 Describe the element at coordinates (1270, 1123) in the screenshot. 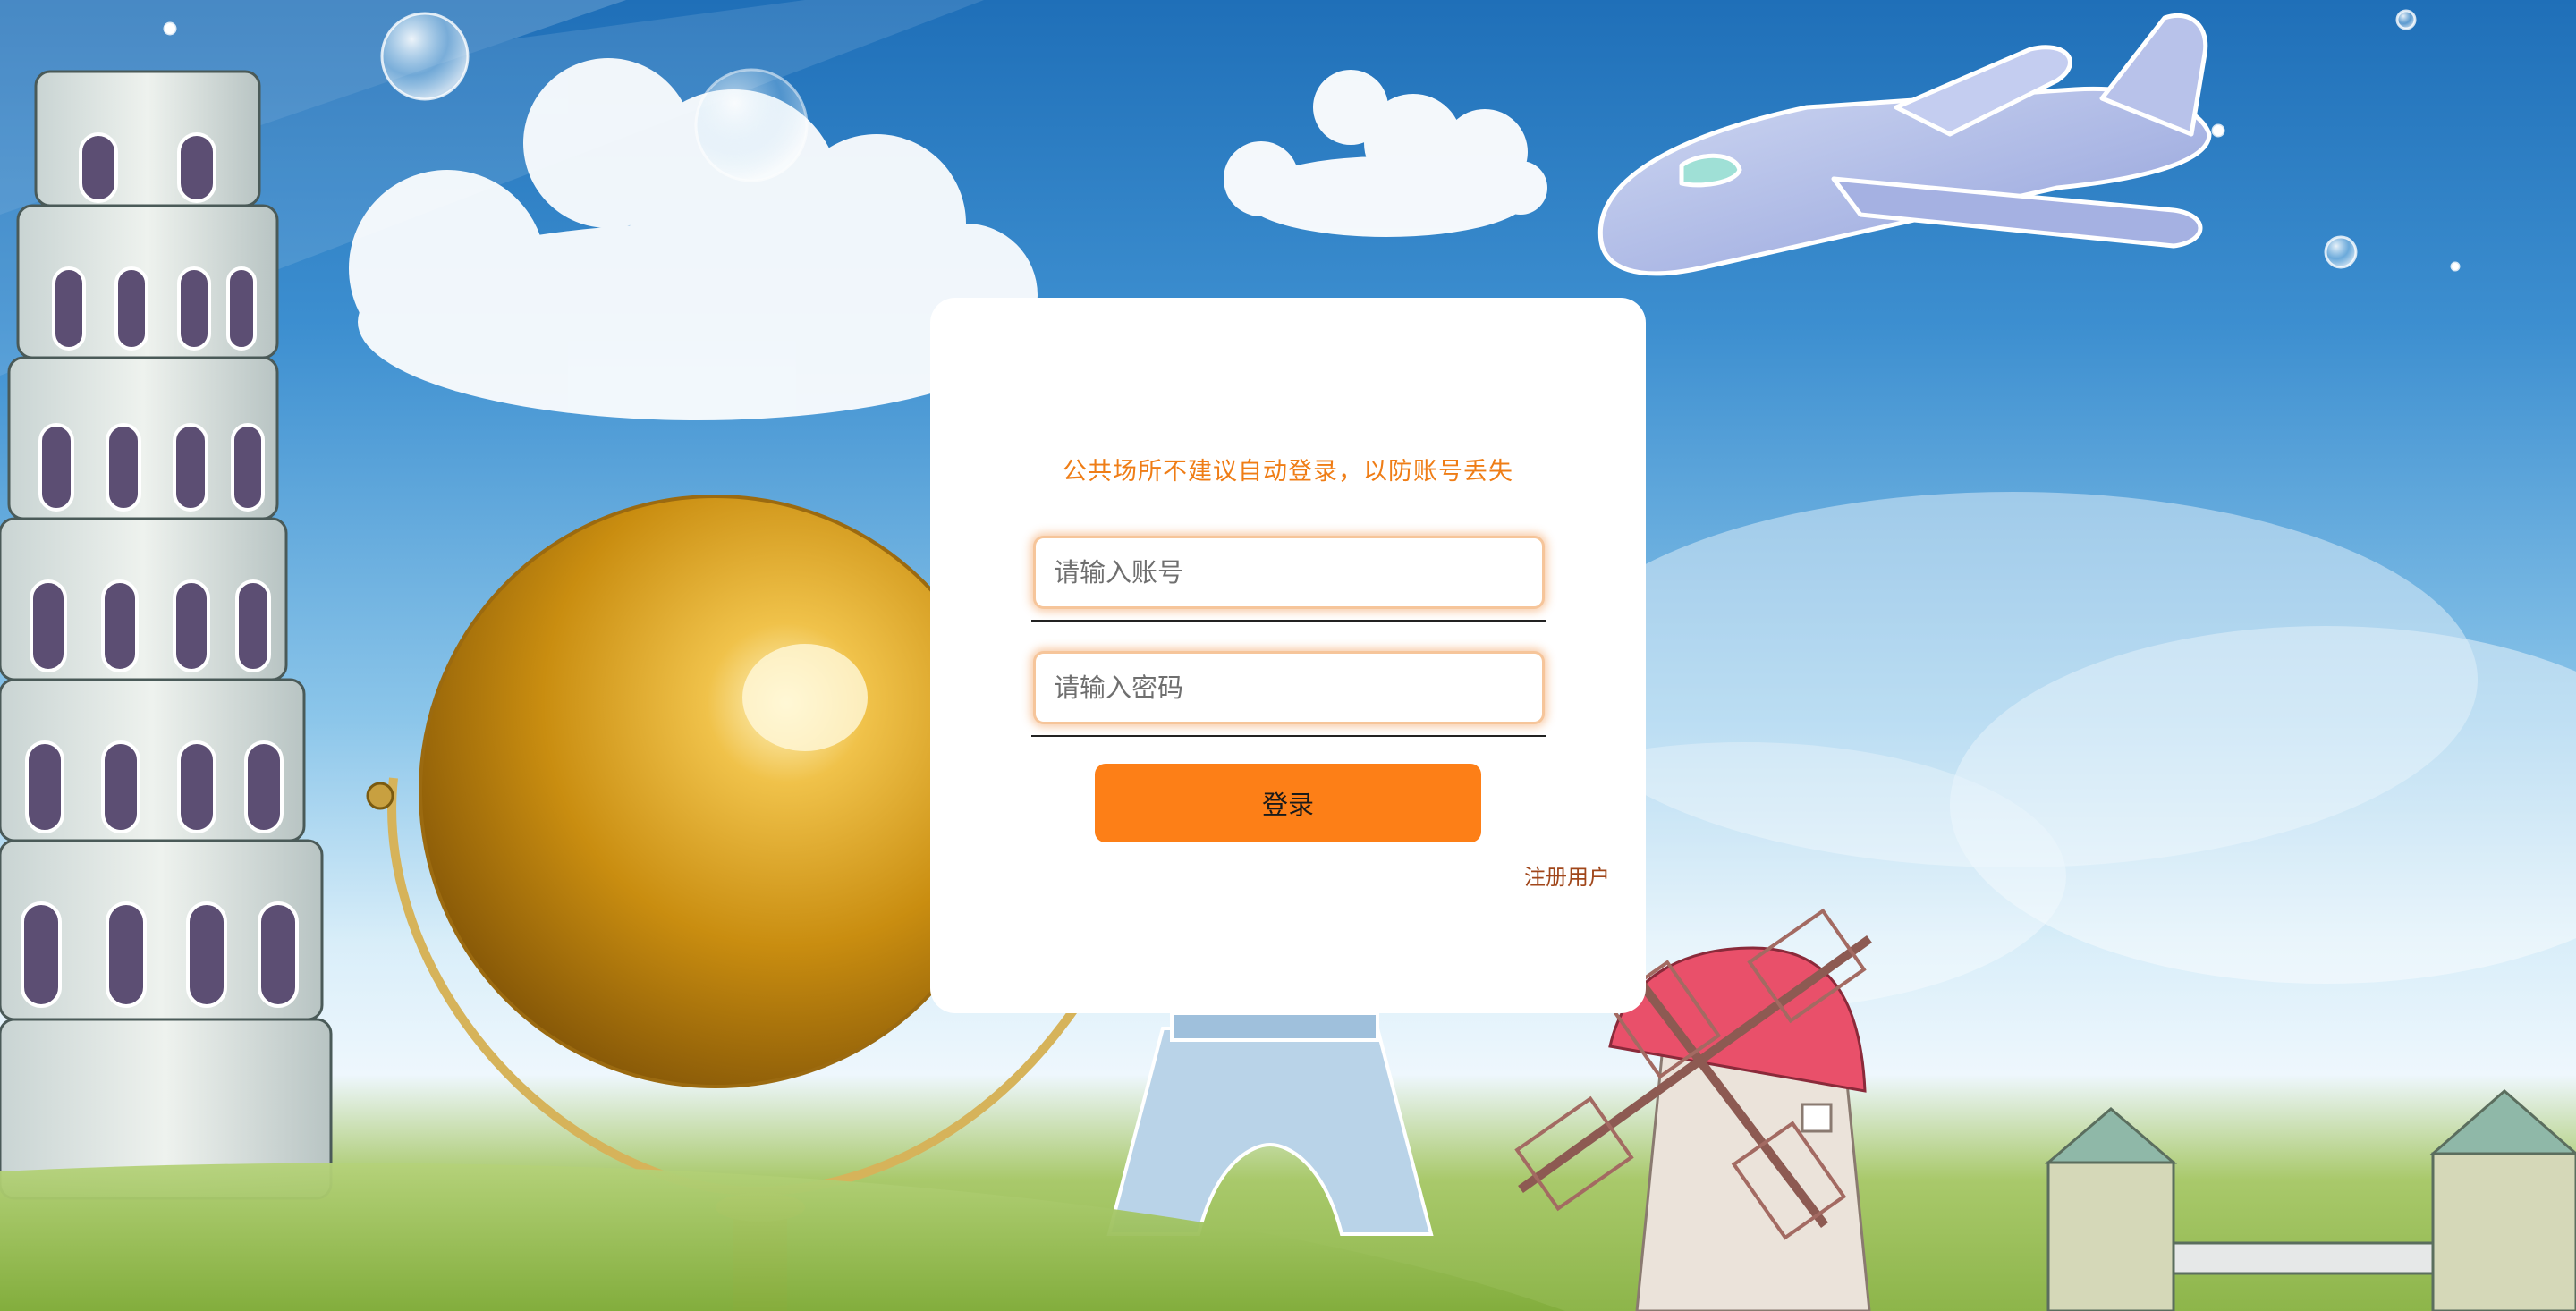

I see `eiffel-tower-illustration` at that location.